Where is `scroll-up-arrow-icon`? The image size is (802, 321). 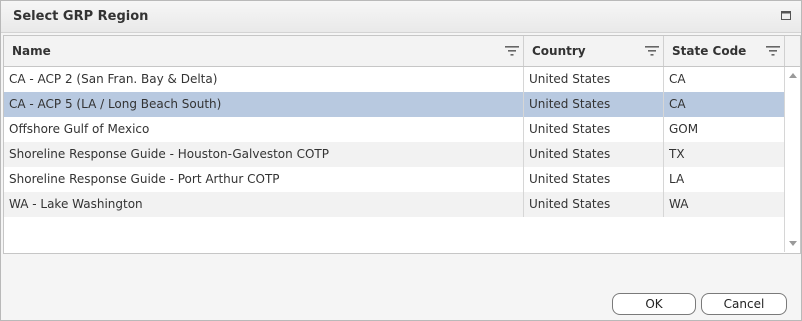
scroll-up-arrow-icon is located at coordinates (793, 75).